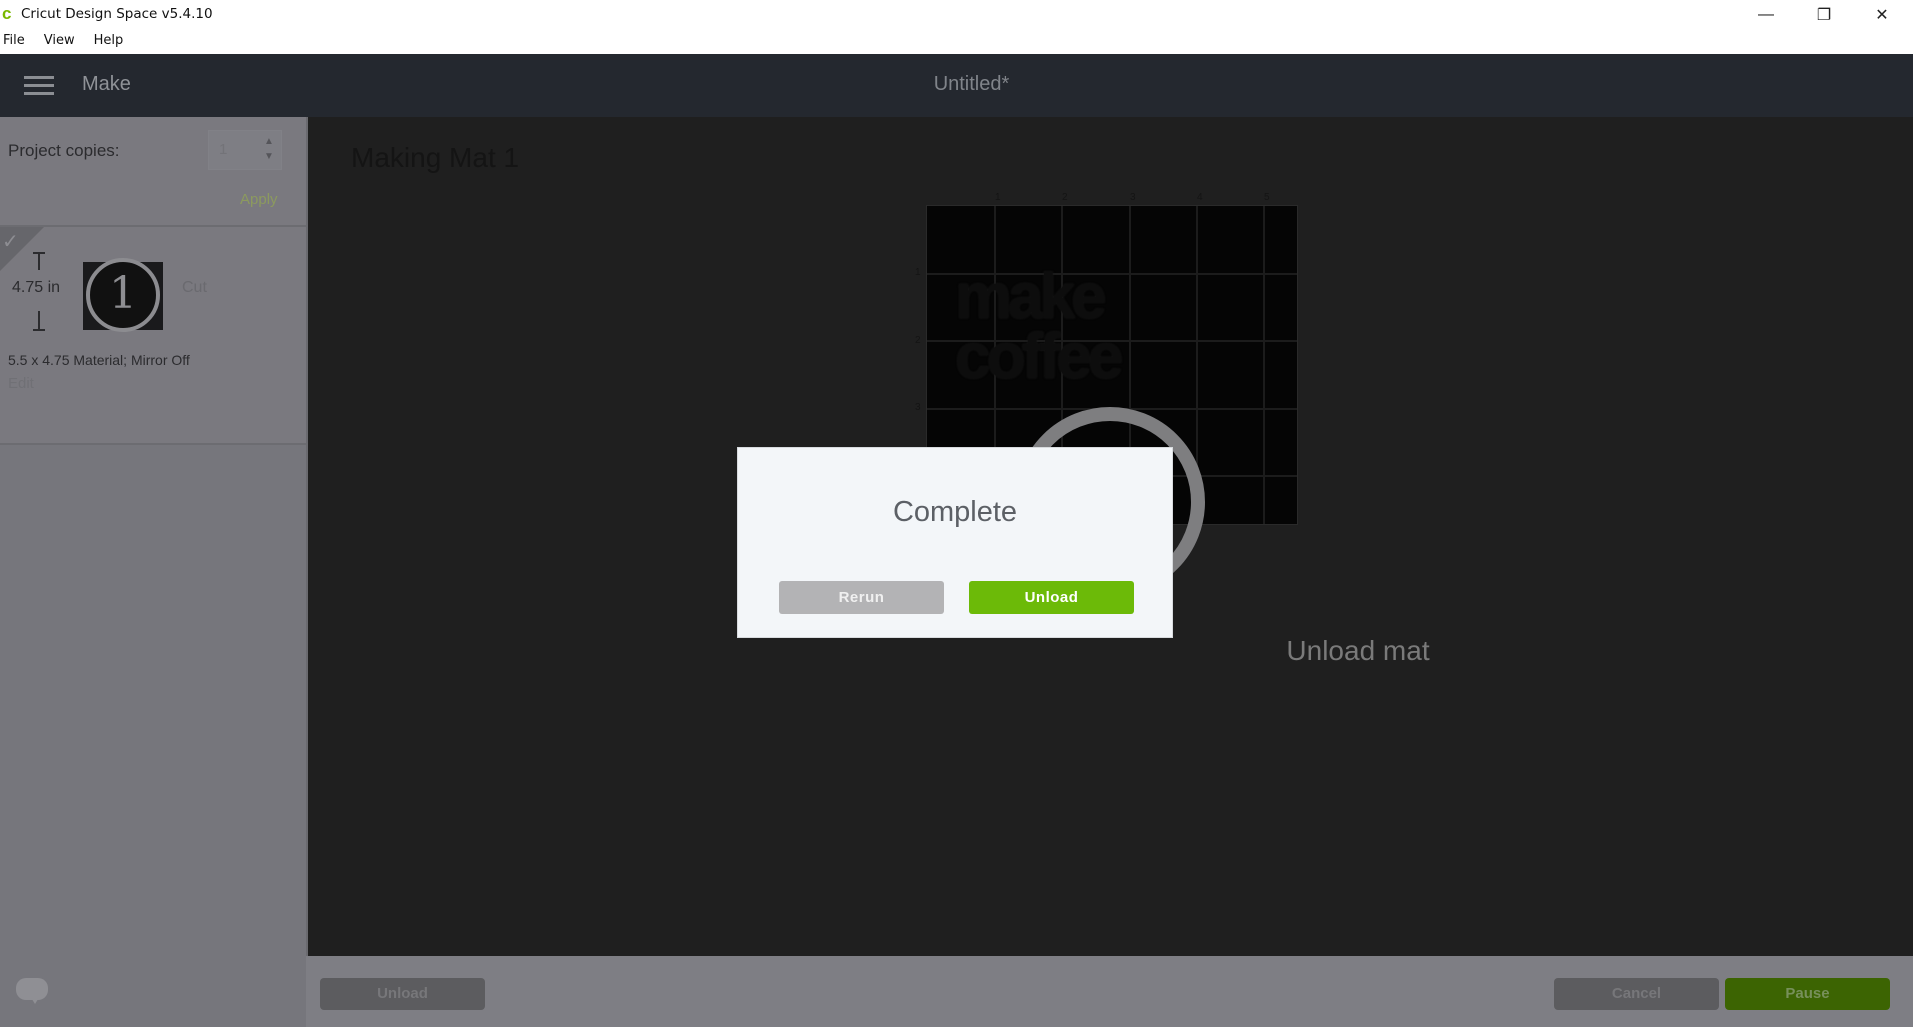 Image resolution: width=1913 pixels, height=1027 pixels. Describe the element at coordinates (269, 142) in the screenshot. I see `increment-arrow-icon: ▲` at that location.